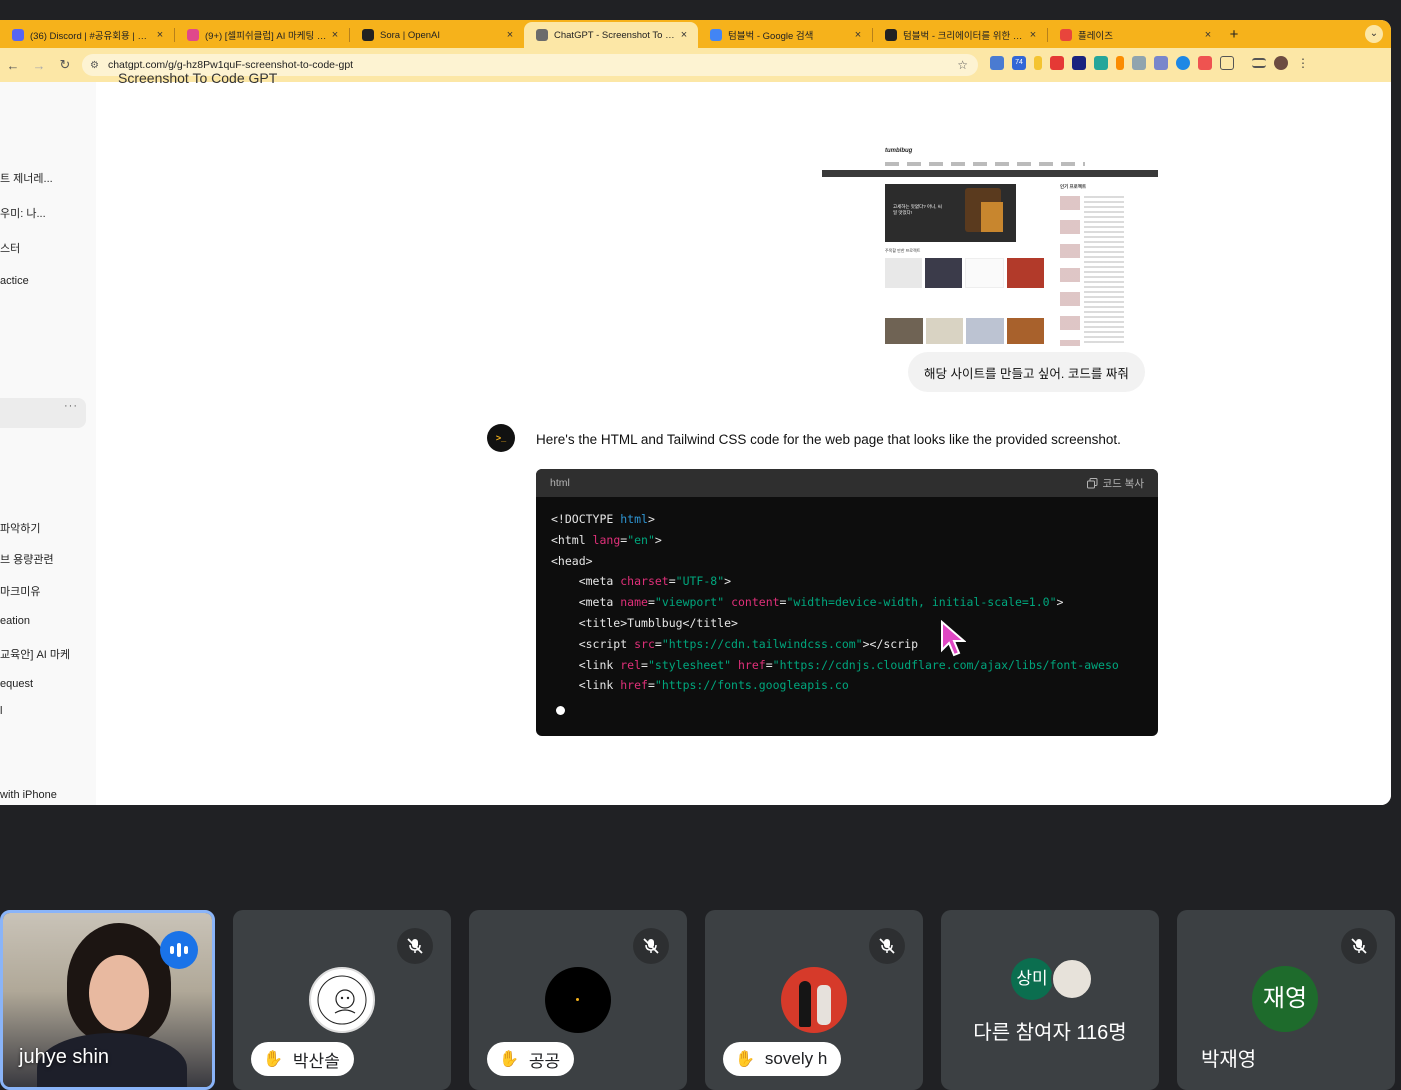  What do you see at coordinates (1104, 271) in the screenshot?
I see `shot-side-text` at bounding box center [1104, 271].